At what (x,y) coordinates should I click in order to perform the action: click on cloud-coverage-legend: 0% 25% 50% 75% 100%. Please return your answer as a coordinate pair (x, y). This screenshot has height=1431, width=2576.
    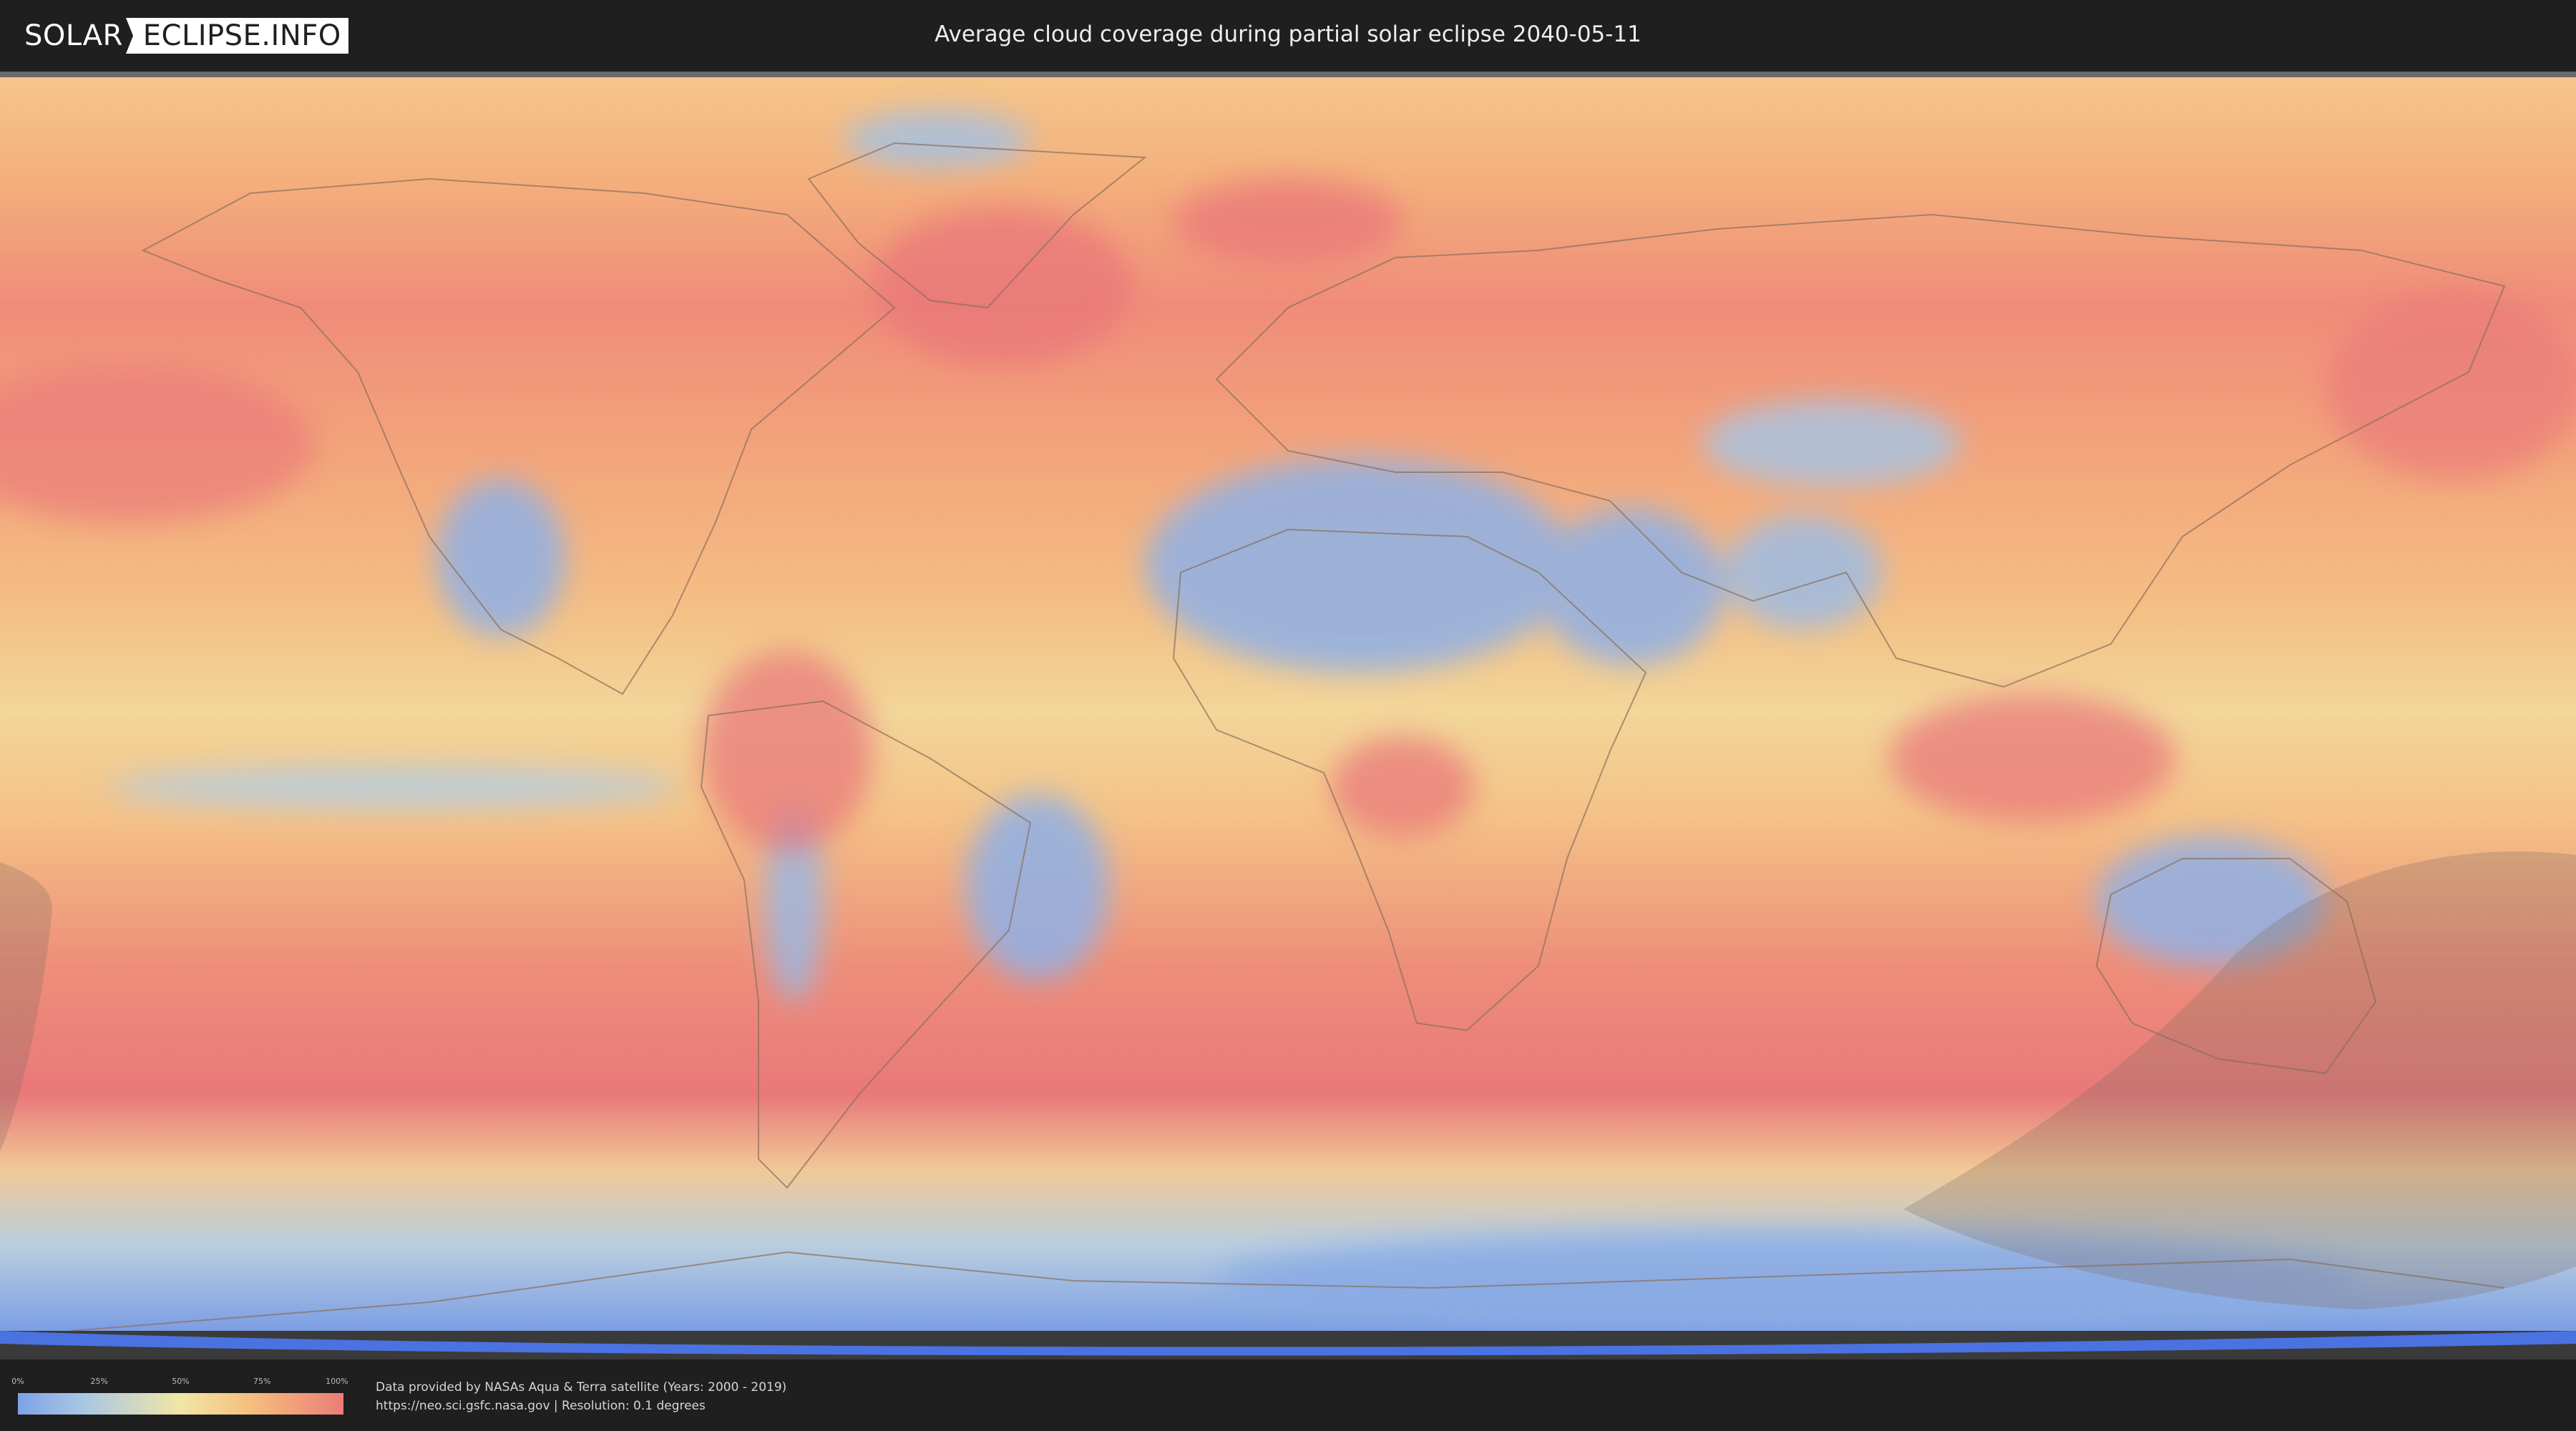
    Looking at the image, I should click on (179, 1396).